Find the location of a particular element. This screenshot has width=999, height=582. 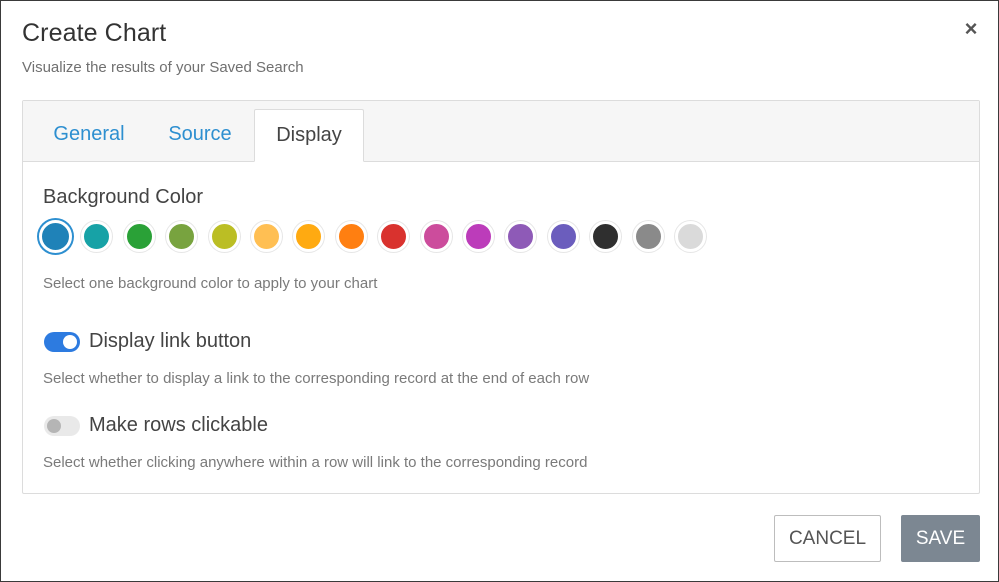

tab-display: Display is located at coordinates (309, 135).